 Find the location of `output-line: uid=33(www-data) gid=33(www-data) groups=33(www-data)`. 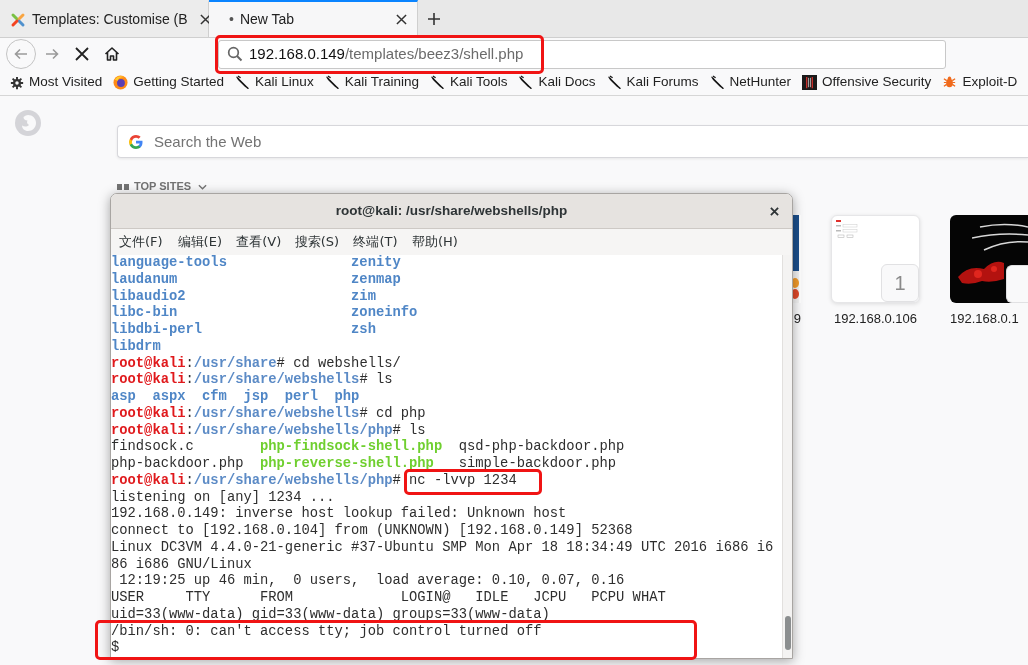

output-line: uid=33(www-data) gid=33(www-data) groups=33(www-data) is located at coordinates (330, 614).